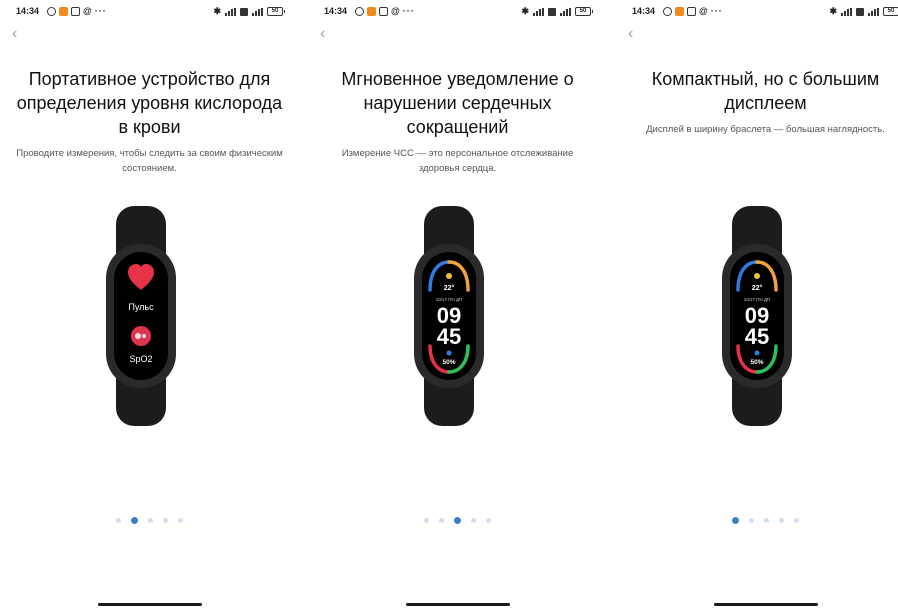  What do you see at coordinates (140, 359) in the screenshot?
I see `spo2-label: SpO2` at bounding box center [140, 359].